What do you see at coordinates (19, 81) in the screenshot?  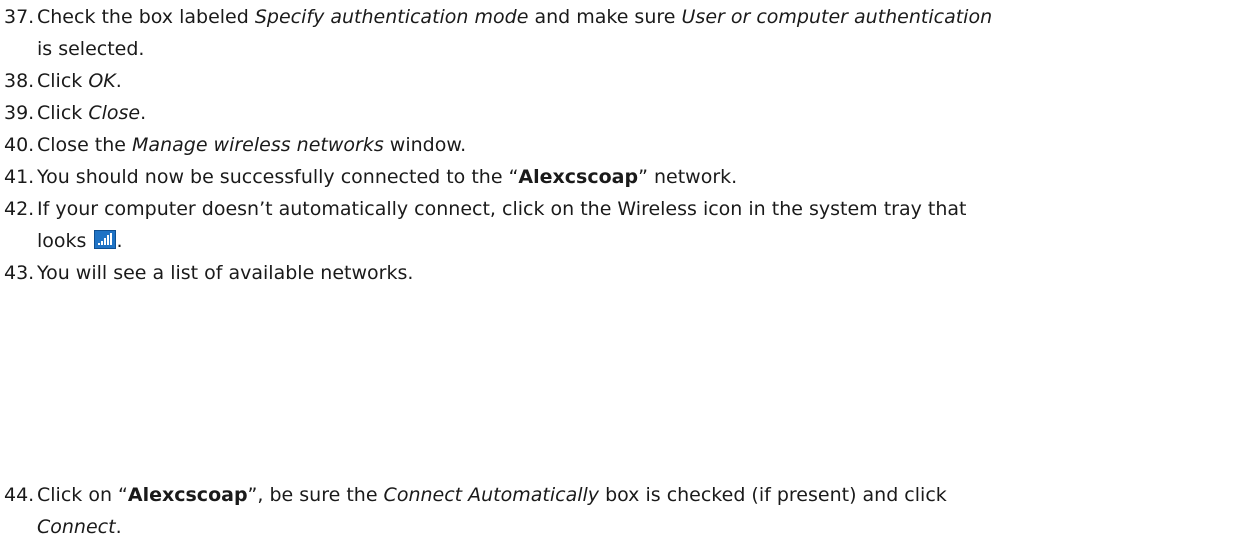 I see `step-number: 38.` at bounding box center [19, 81].